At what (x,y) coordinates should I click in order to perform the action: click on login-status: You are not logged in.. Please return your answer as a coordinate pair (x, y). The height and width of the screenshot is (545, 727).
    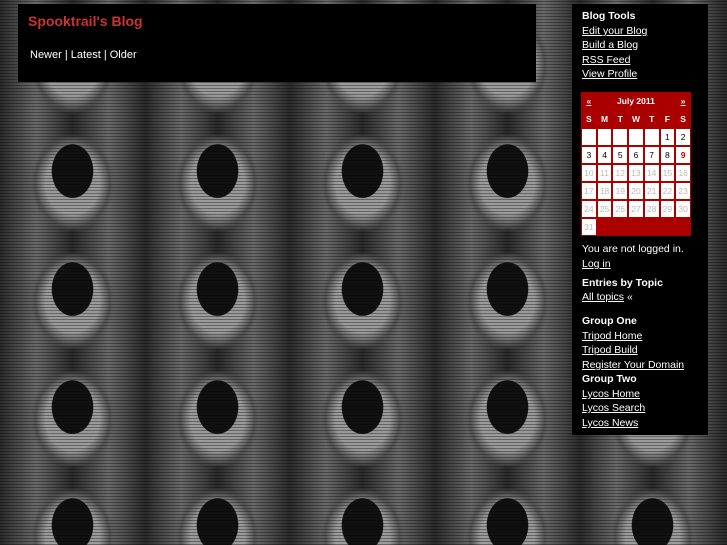
    Looking at the image, I should click on (633, 249).